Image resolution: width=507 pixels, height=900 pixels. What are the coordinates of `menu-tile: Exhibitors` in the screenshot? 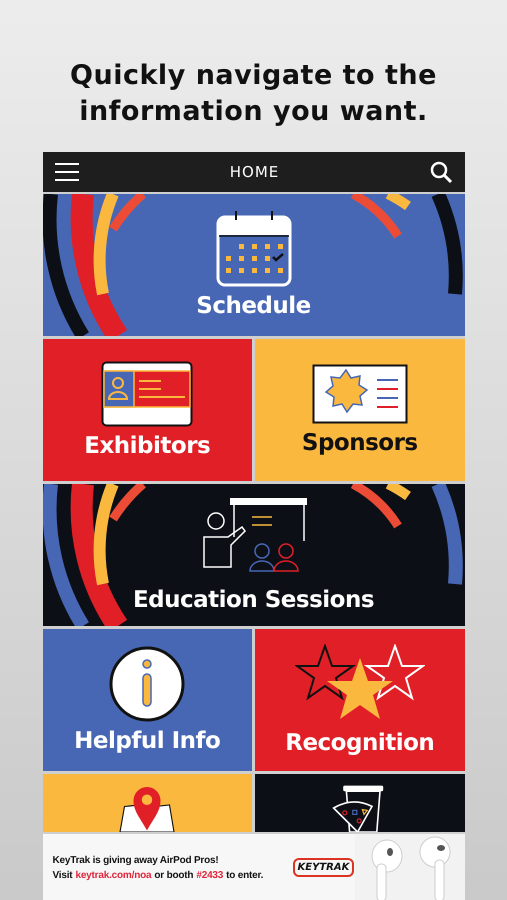 It's located at (147, 410).